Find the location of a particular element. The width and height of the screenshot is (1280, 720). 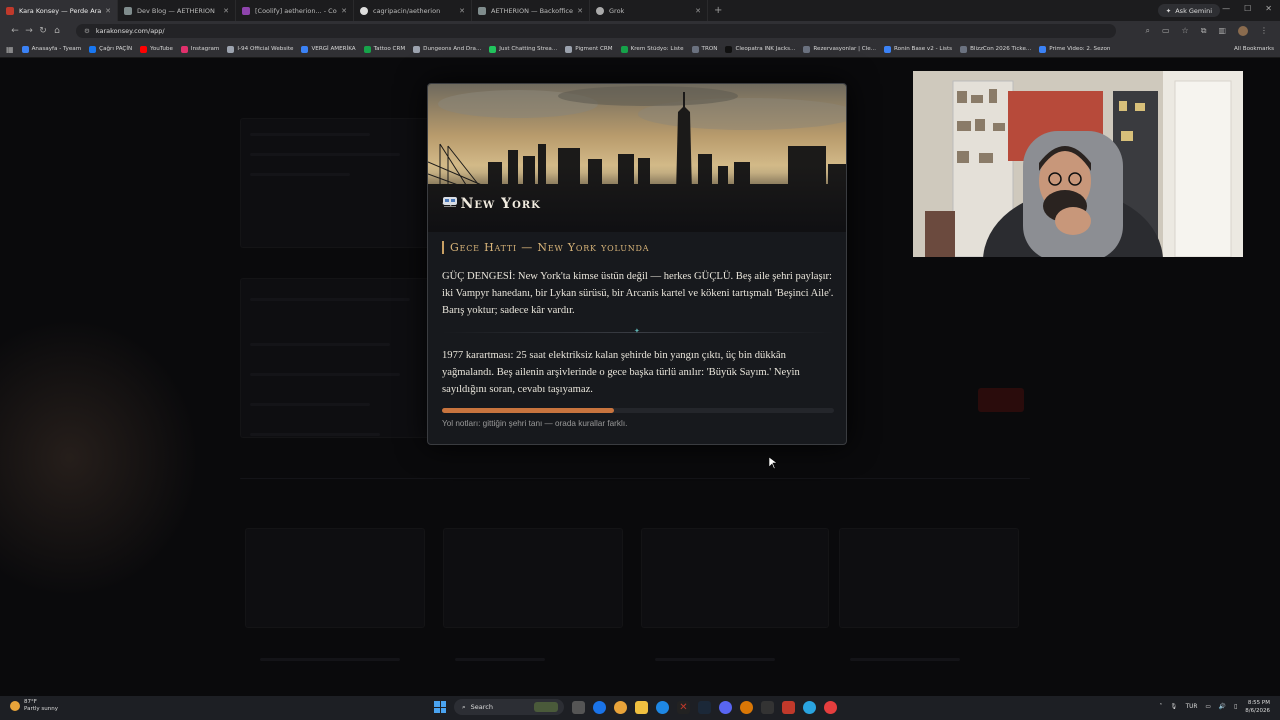

claude-icon is located at coordinates (746, 707).